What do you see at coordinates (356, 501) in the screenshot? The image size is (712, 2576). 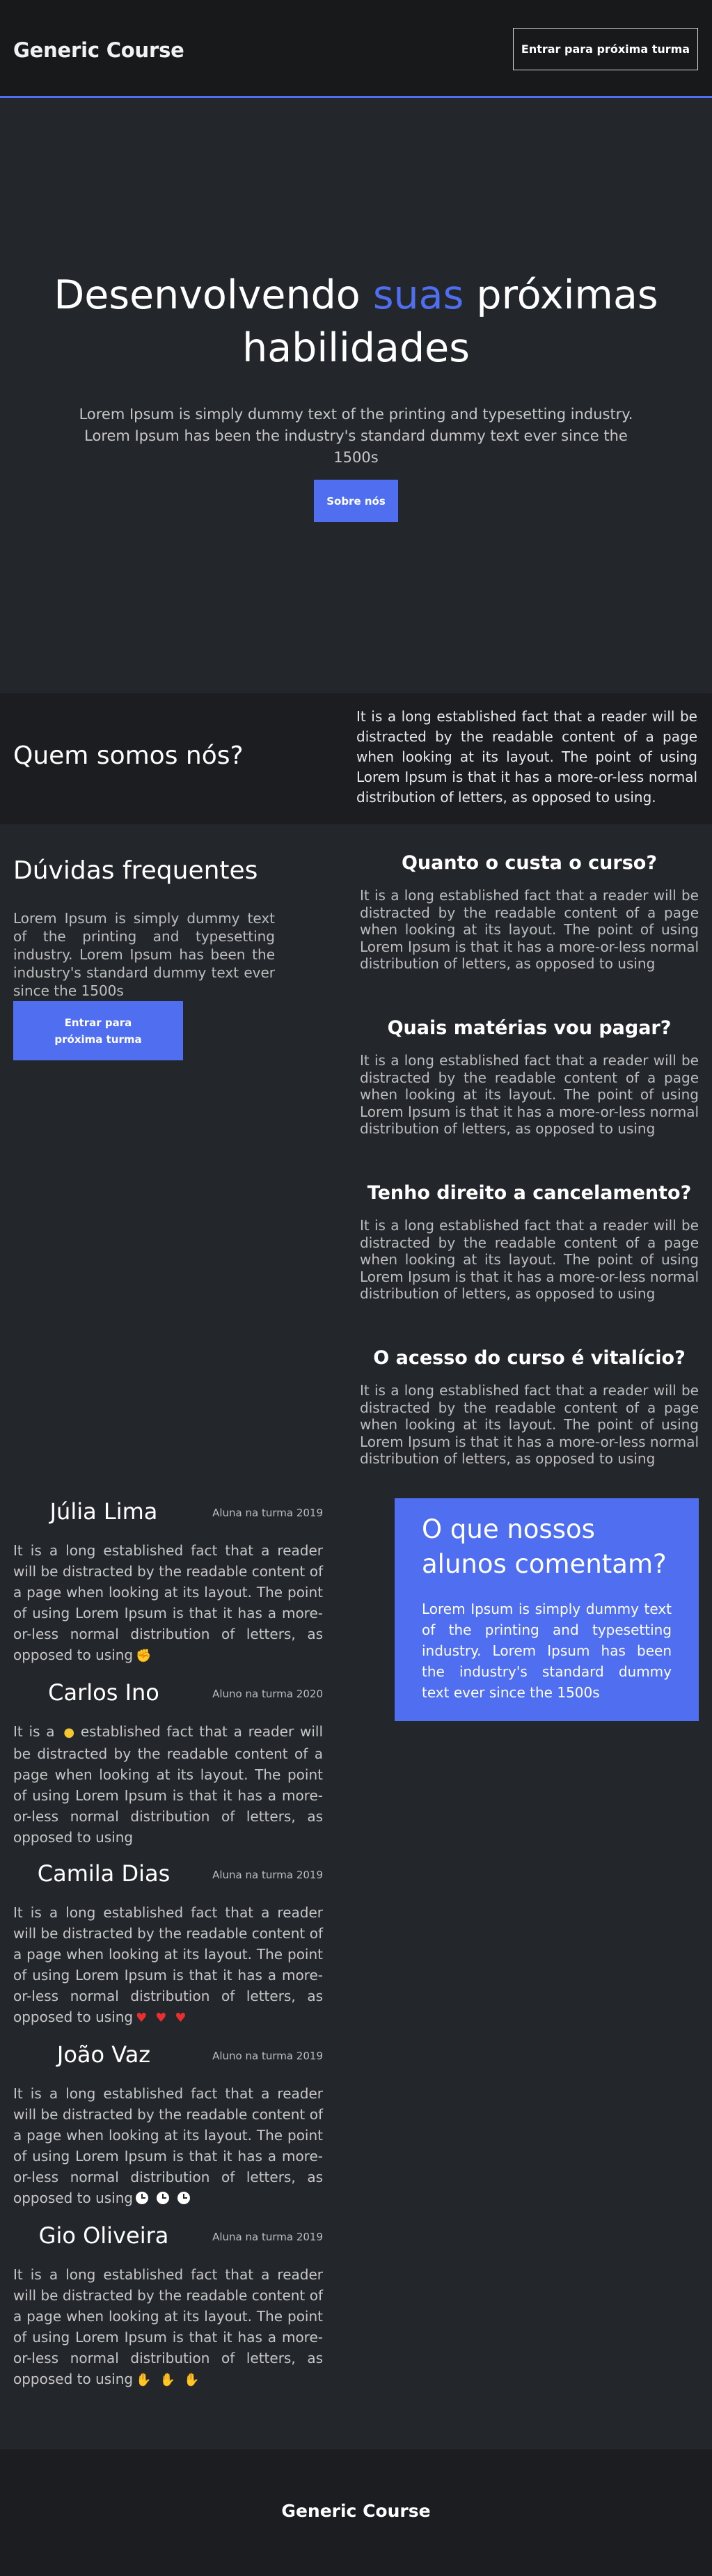 I see `about-us-button: Sobre nós` at bounding box center [356, 501].